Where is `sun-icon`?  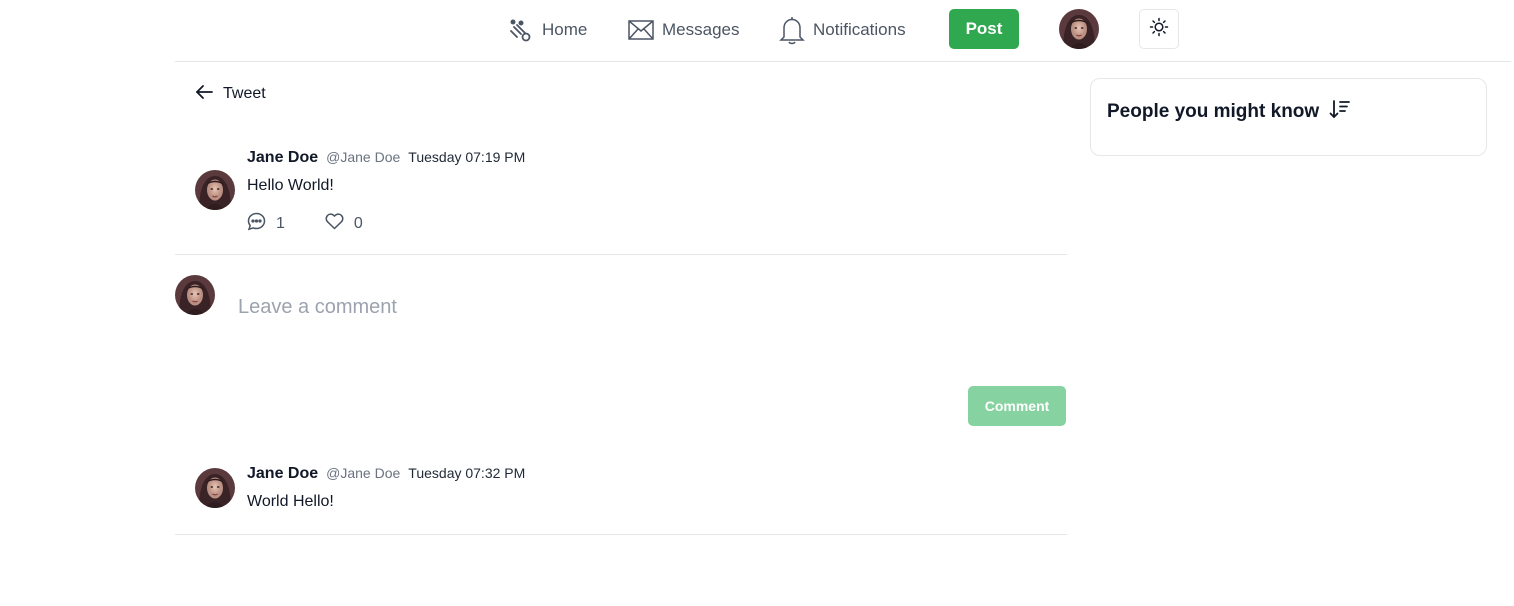 sun-icon is located at coordinates (1159, 29).